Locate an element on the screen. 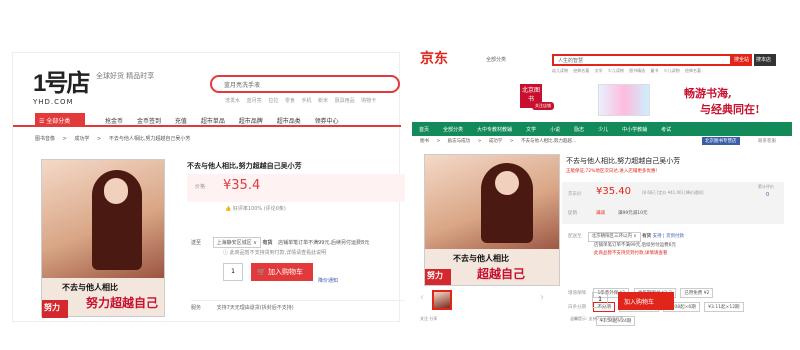  cover-title-line2: 超越自己 is located at coordinates (501, 274).